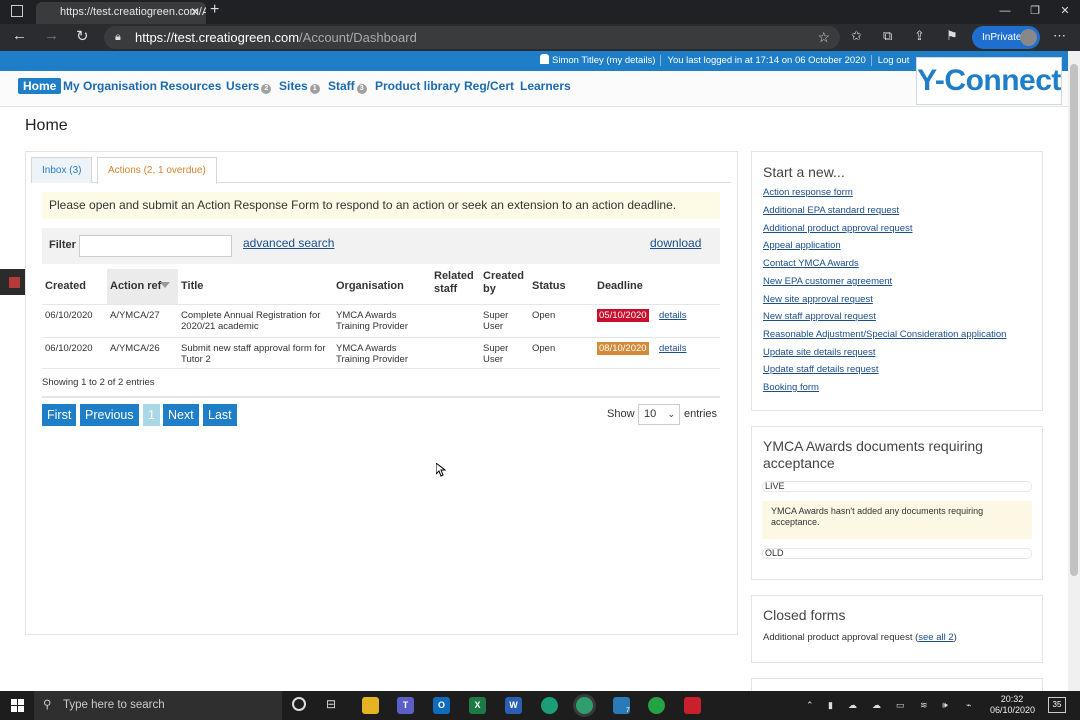  What do you see at coordinates (266, 89) in the screenshot?
I see `users-count-badge: 2` at bounding box center [266, 89].